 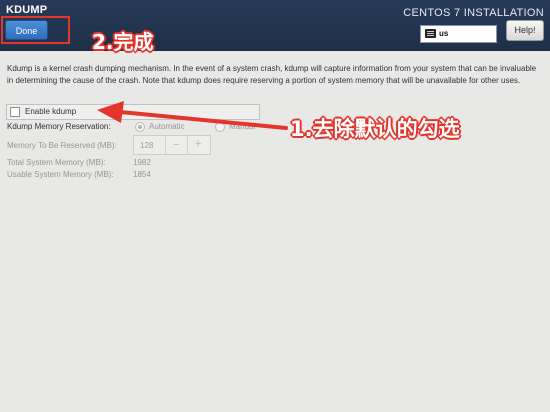 I want to click on manual-radio, so click(x=220, y=127).